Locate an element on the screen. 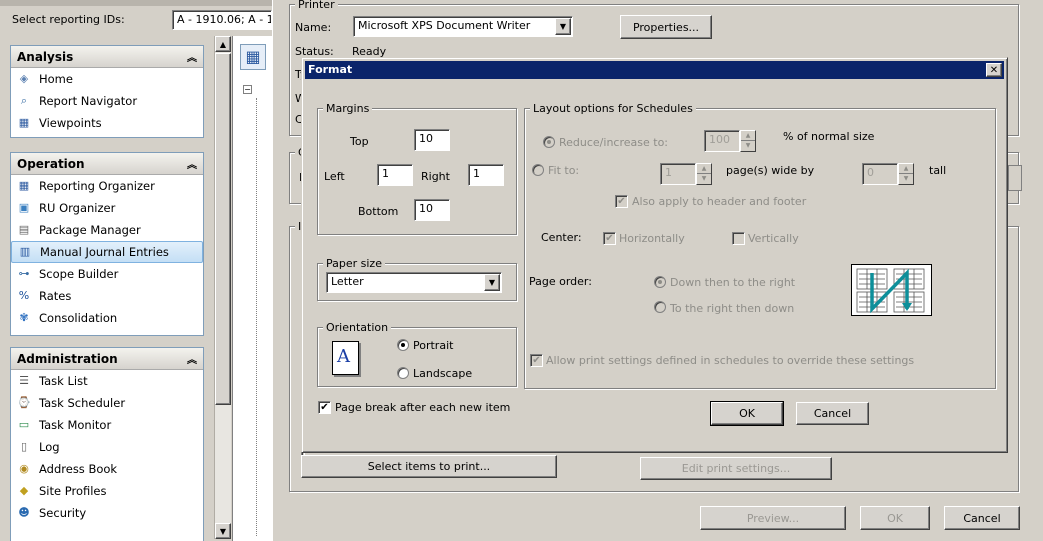 This screenshot has height=541, width=1043. rates-icon: % is located at coordinates (24, 295).